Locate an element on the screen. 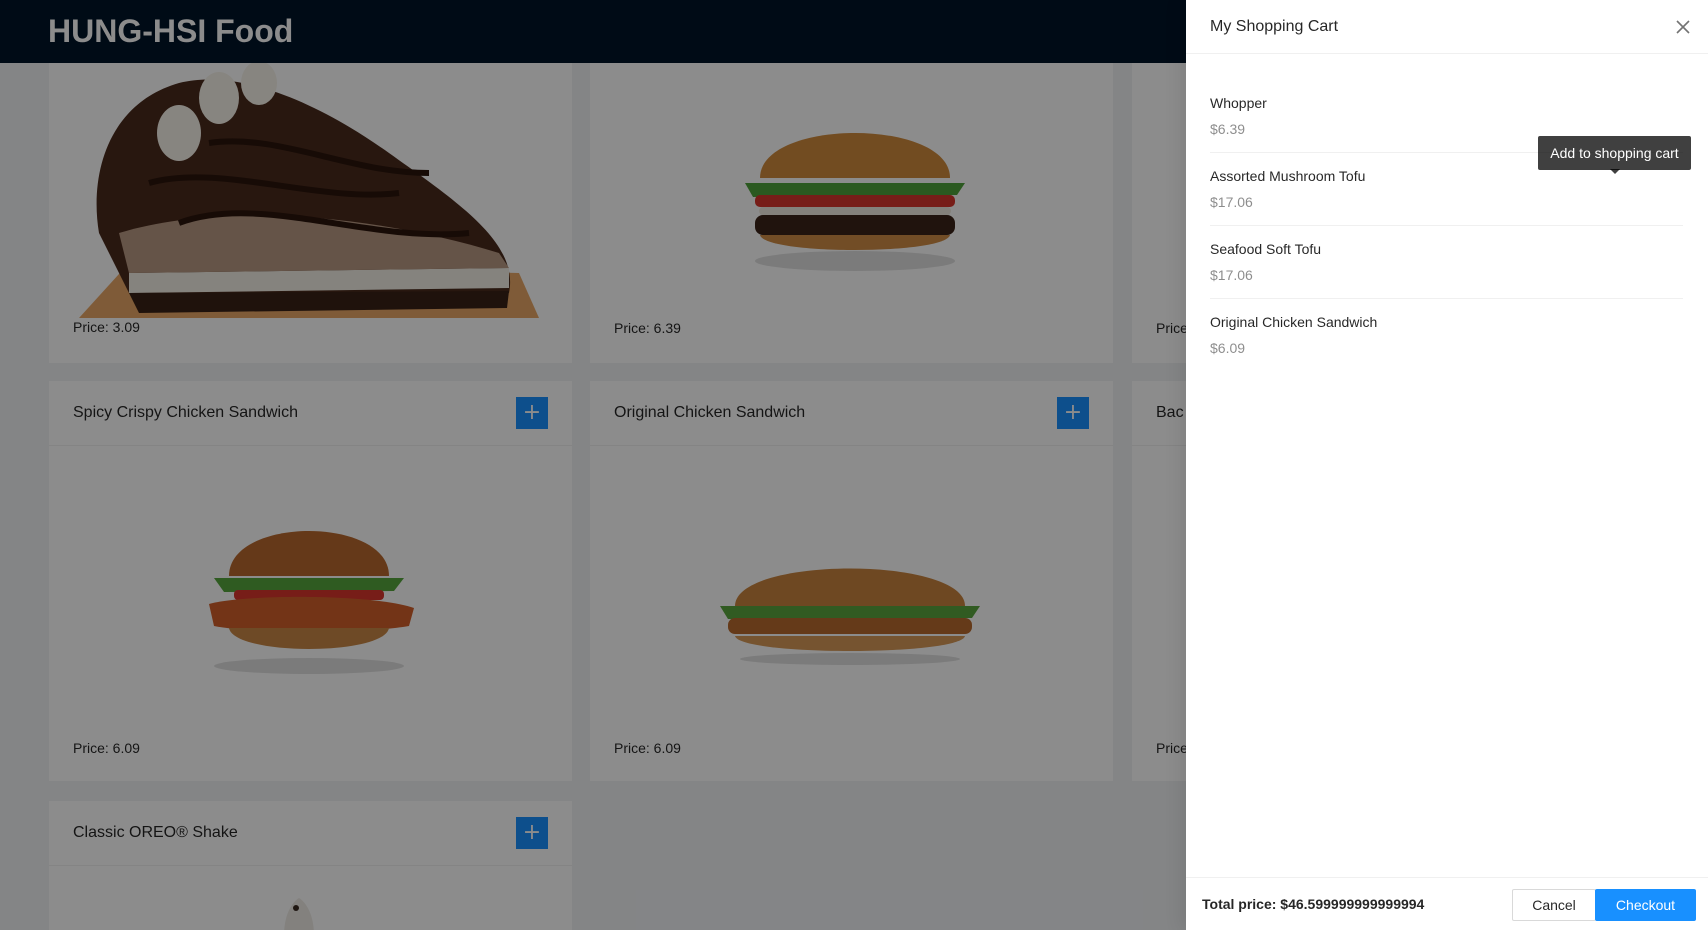  cancel-button: Cancel is located at coordinates (1554, 905).